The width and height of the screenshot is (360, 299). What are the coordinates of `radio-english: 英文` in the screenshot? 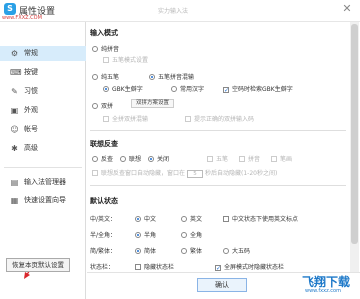 It's located at (191, 218).